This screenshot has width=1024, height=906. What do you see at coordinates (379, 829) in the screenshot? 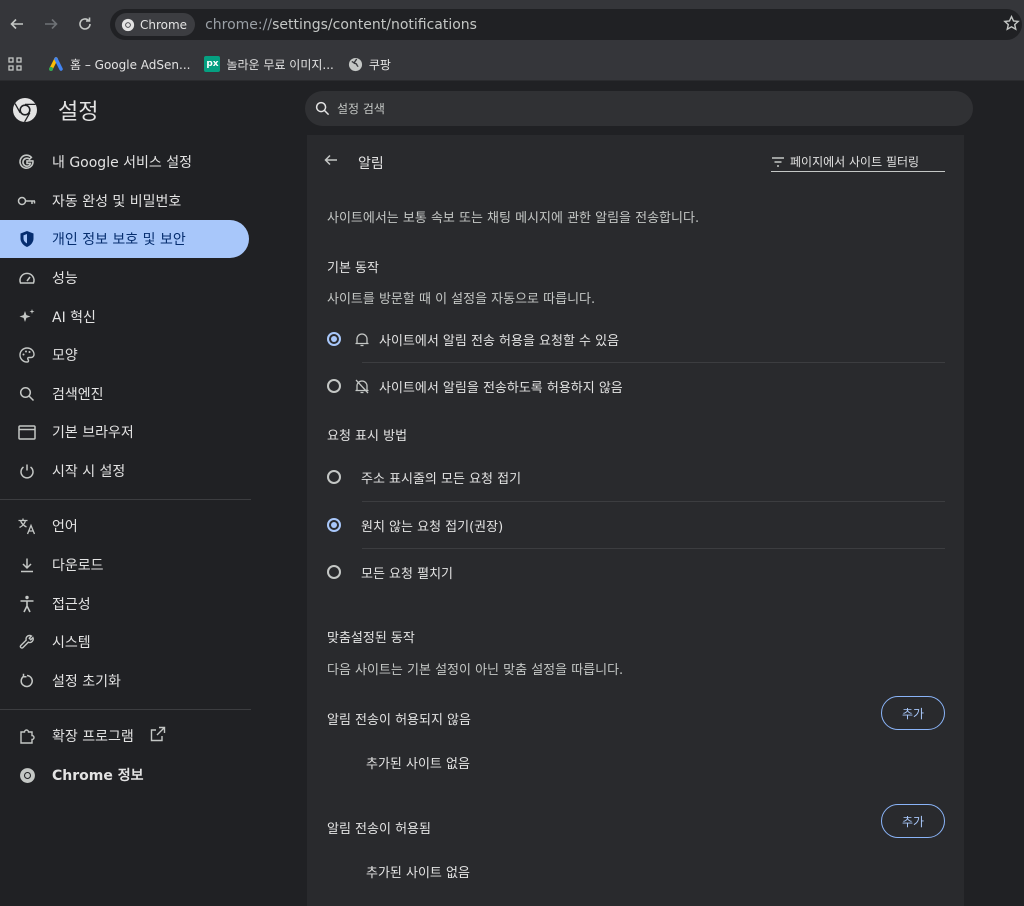
I see `allowed-list-heading: 알림 전송이 허용됨` at bounding box center [379, 829].